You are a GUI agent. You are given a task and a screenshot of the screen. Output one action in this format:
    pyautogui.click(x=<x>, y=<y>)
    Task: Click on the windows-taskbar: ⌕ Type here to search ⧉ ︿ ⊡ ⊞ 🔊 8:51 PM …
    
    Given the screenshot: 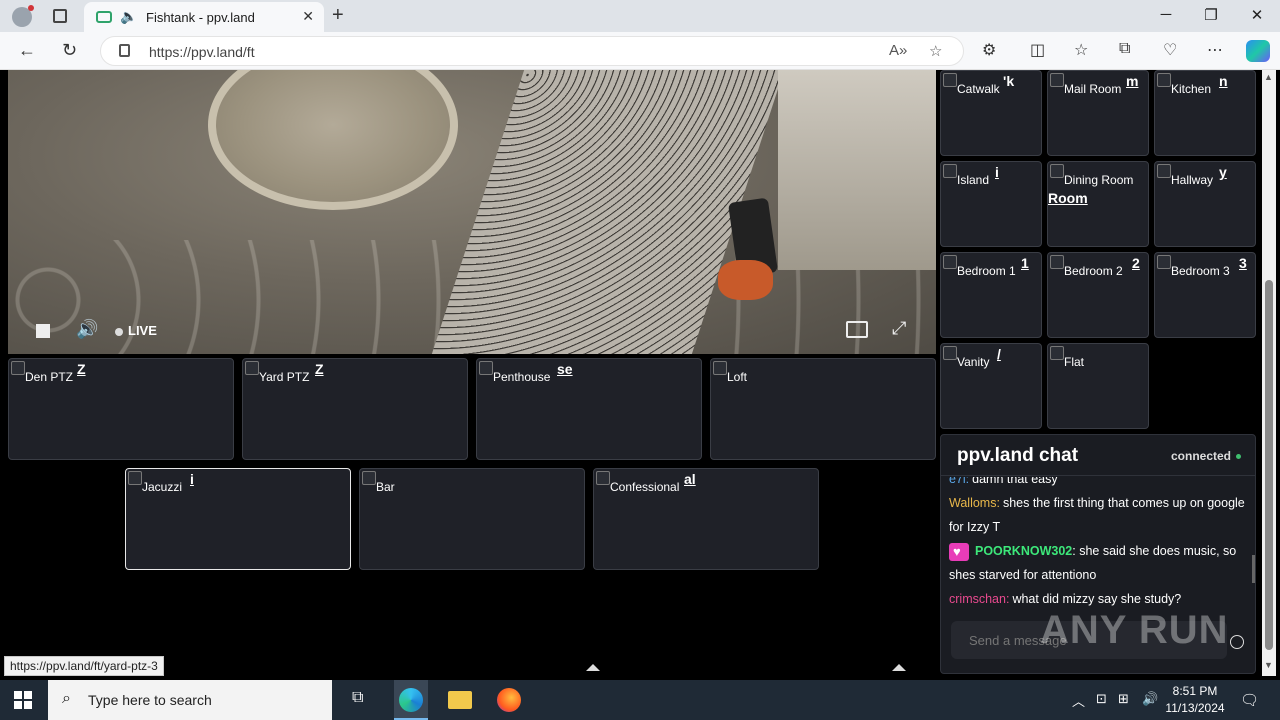 What is the action you would take?
    pyautogui.click(x=640, y=700)
    